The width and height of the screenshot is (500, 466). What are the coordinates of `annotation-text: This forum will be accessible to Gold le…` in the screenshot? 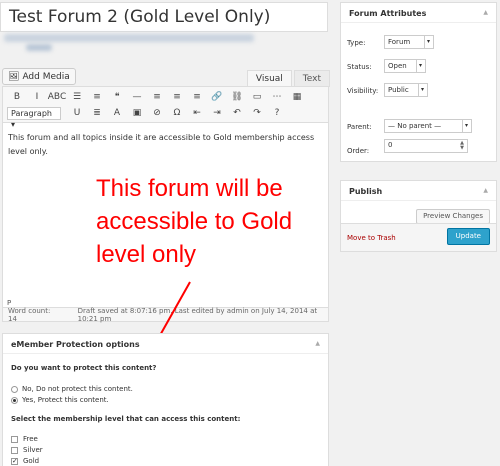 It's located at (194, 221).